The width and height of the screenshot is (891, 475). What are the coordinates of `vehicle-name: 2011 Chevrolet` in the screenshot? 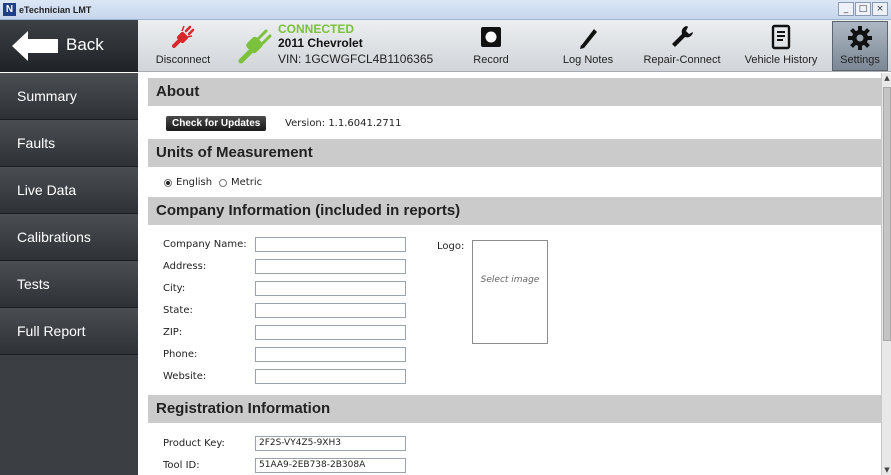 It's located at (320, 43).